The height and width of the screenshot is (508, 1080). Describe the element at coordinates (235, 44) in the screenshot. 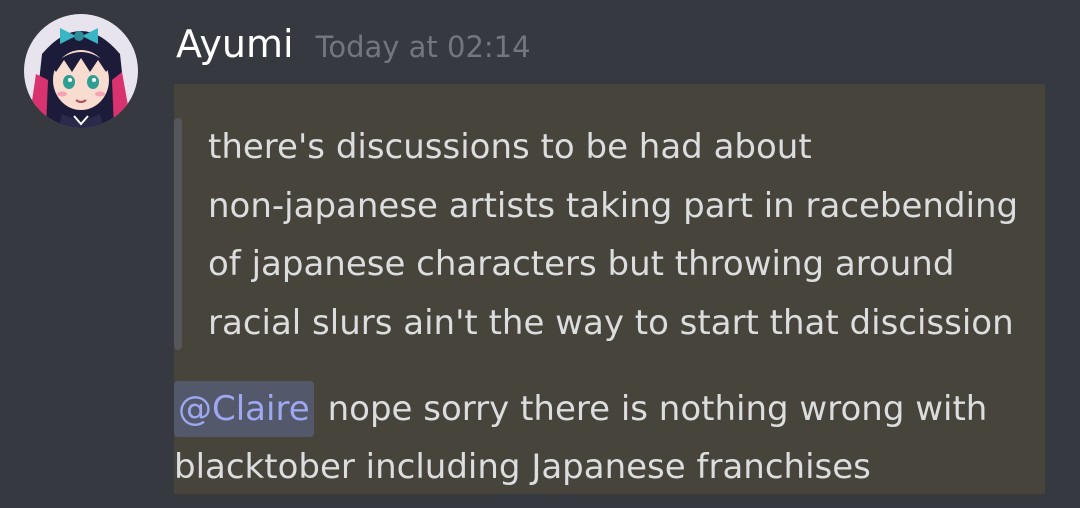

I see `author-username: Ayumi` at that location.